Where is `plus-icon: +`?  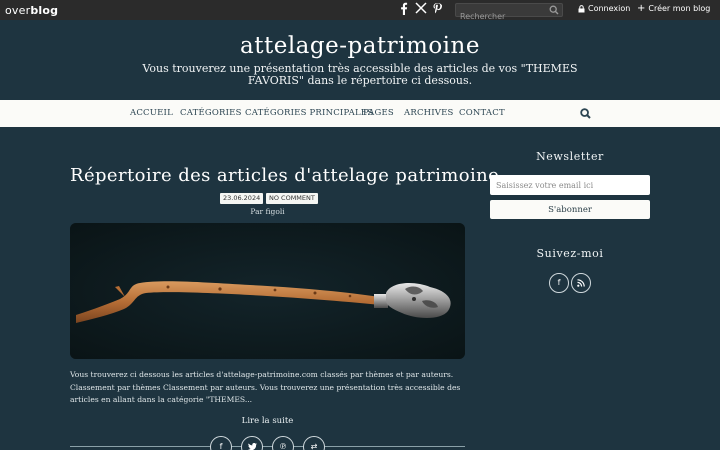 plus-icon: + is located at coordinates (641, 8).